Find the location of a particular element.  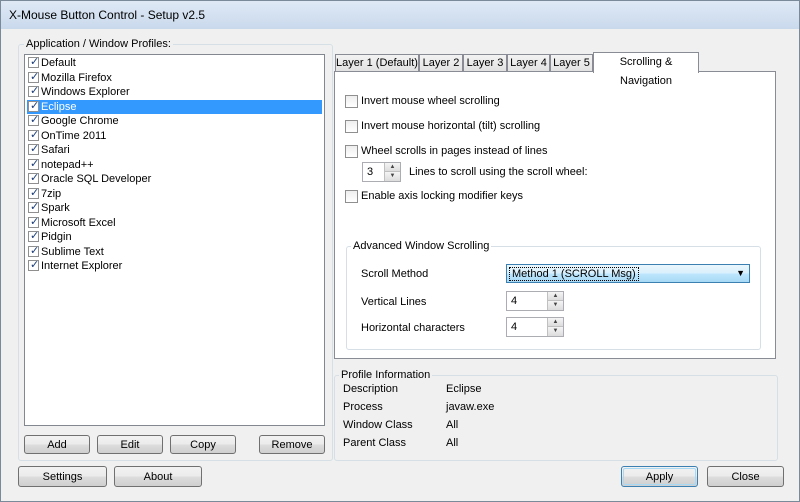

profile-item-label: Windows Explorer is located at coordinates (85, 92).